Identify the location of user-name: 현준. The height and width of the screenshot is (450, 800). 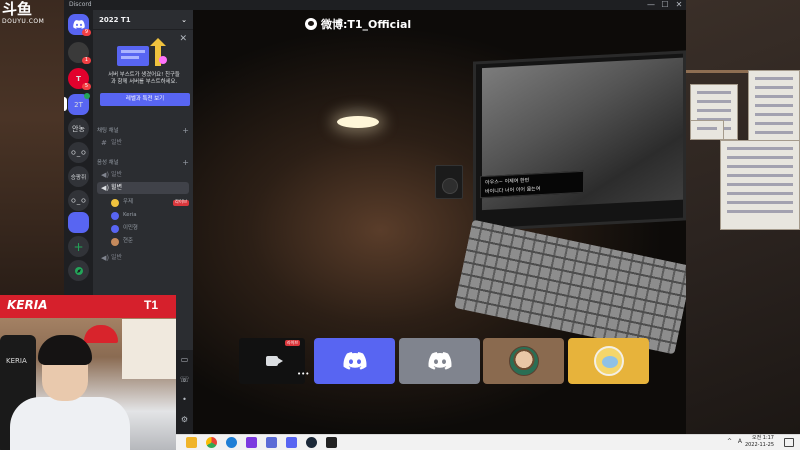
(128, 241).